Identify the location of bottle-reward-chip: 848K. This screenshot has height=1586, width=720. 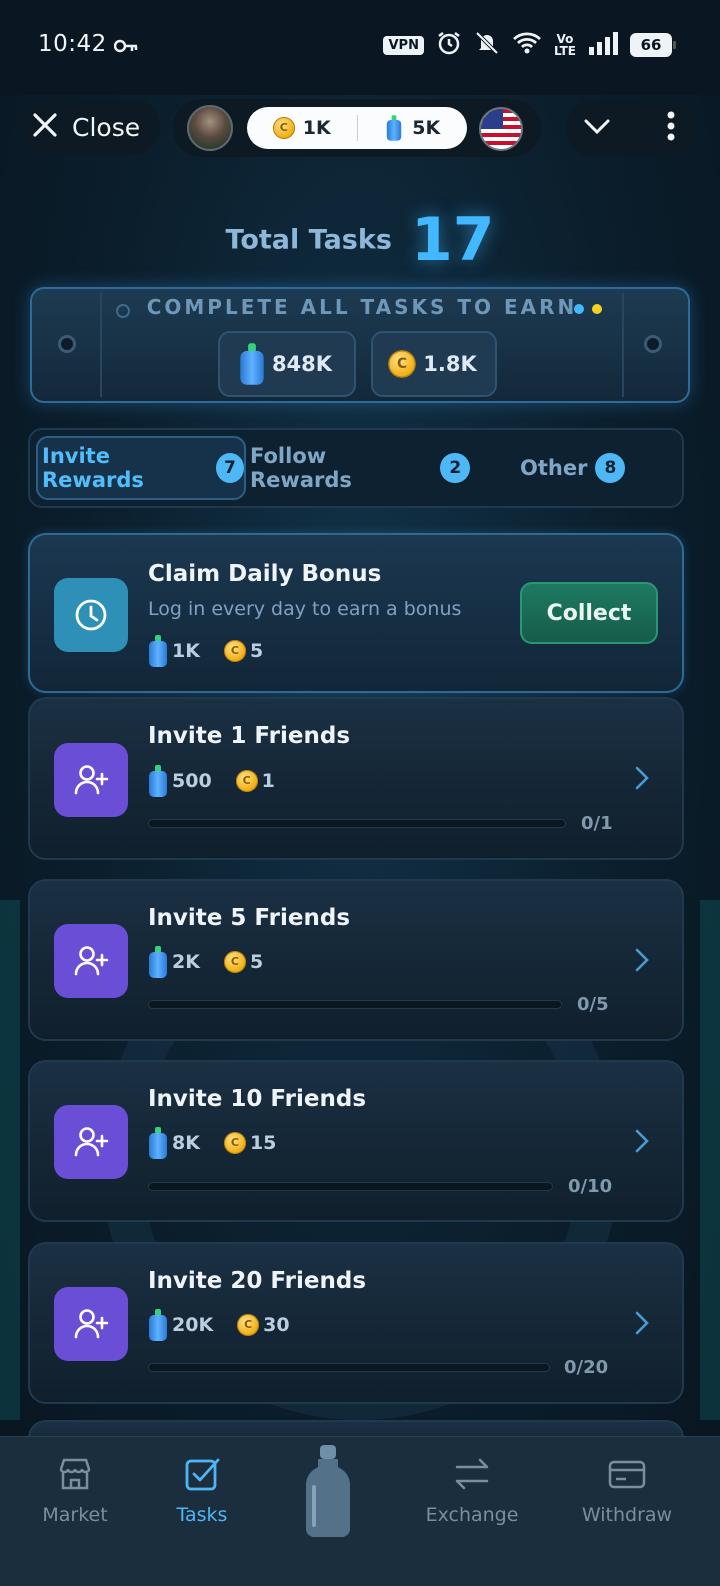
(287, 364).